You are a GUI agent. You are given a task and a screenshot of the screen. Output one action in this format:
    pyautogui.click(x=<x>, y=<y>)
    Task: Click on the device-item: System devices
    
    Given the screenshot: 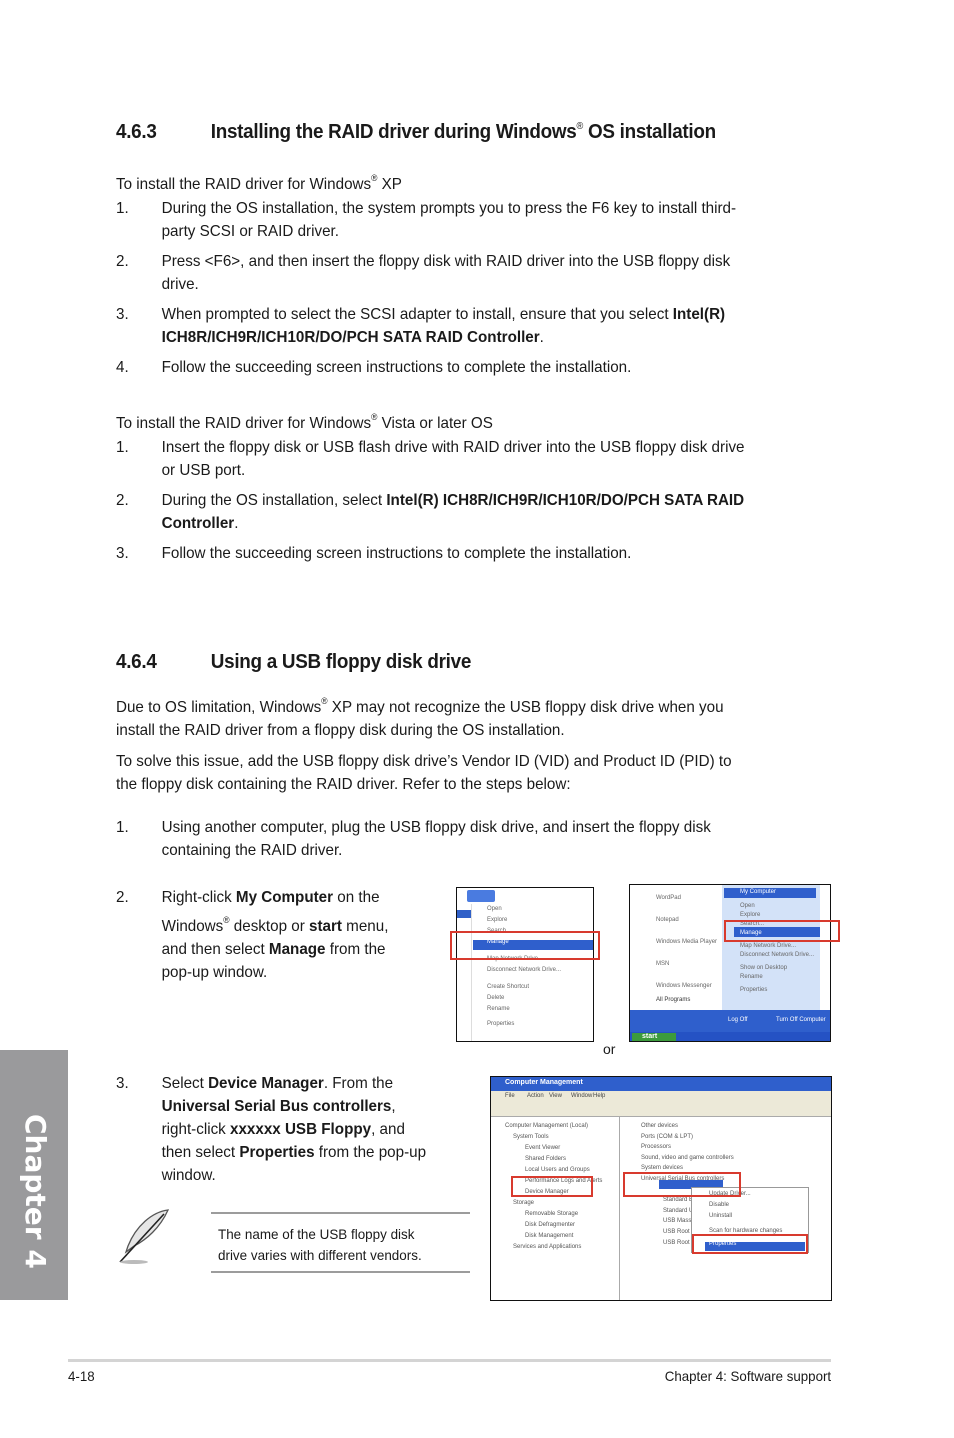 What is the action you would take?
    pyautogui.click(x=662, y=1168)
    